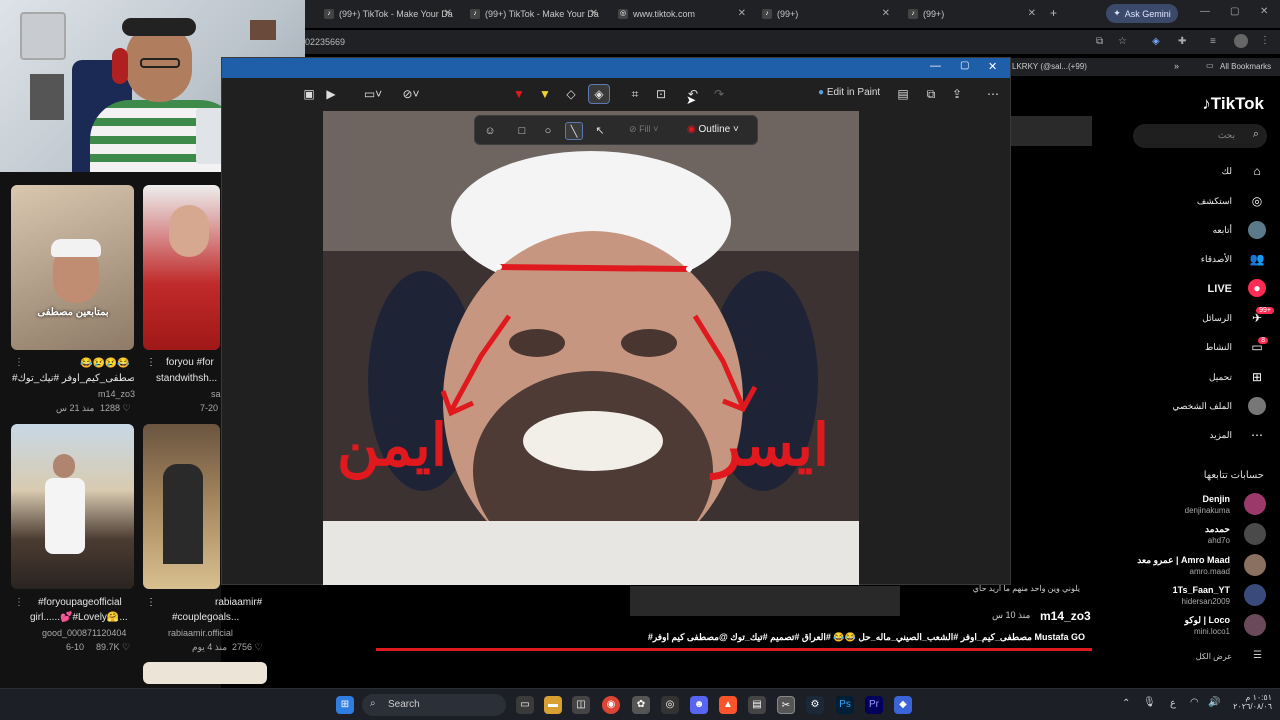 The width and height of the screenshot is (1280, 720). I want to click on save-icon: ▤, so click(903, 94).